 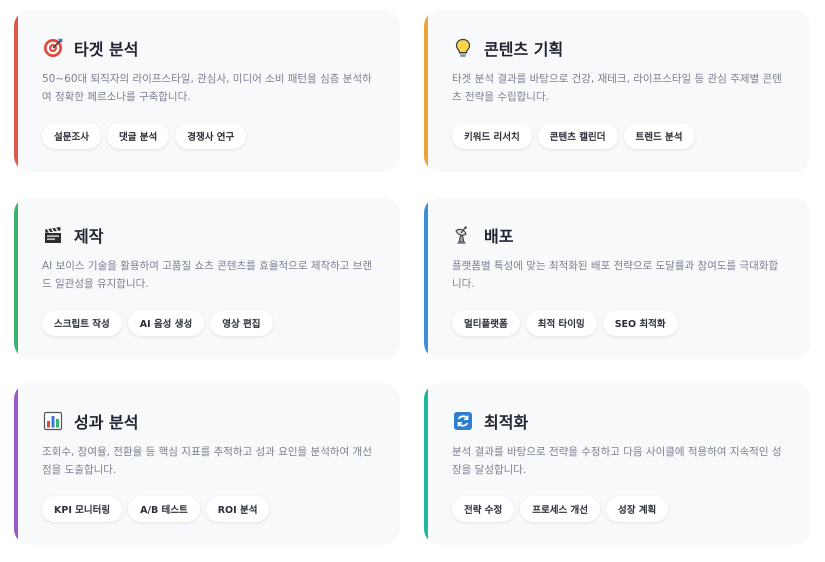 I want to click on tag-chip: ROI 분석, so click(x=237, y=509).